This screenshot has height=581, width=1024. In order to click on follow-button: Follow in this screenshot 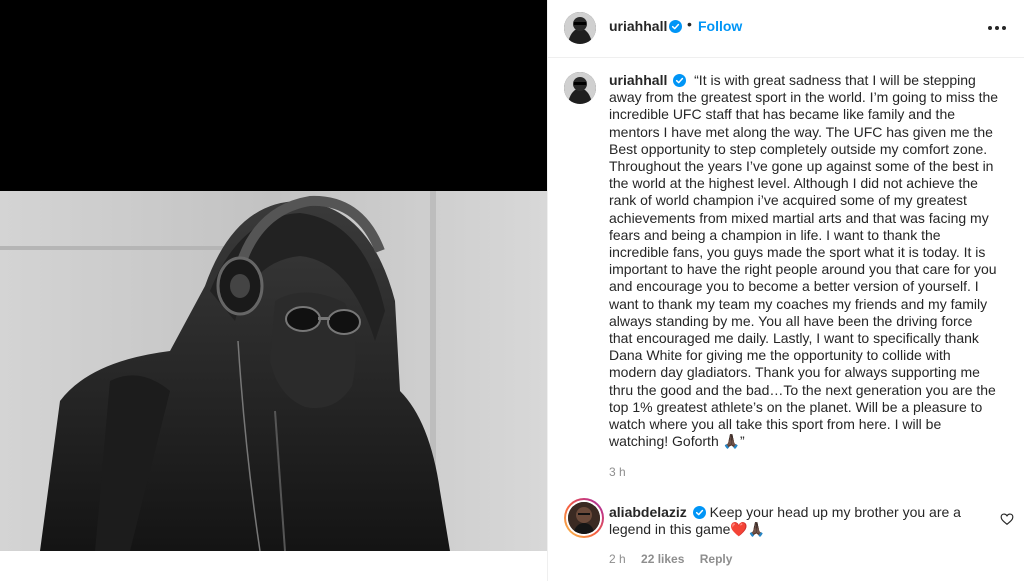, I will do `click(720, 26)`.